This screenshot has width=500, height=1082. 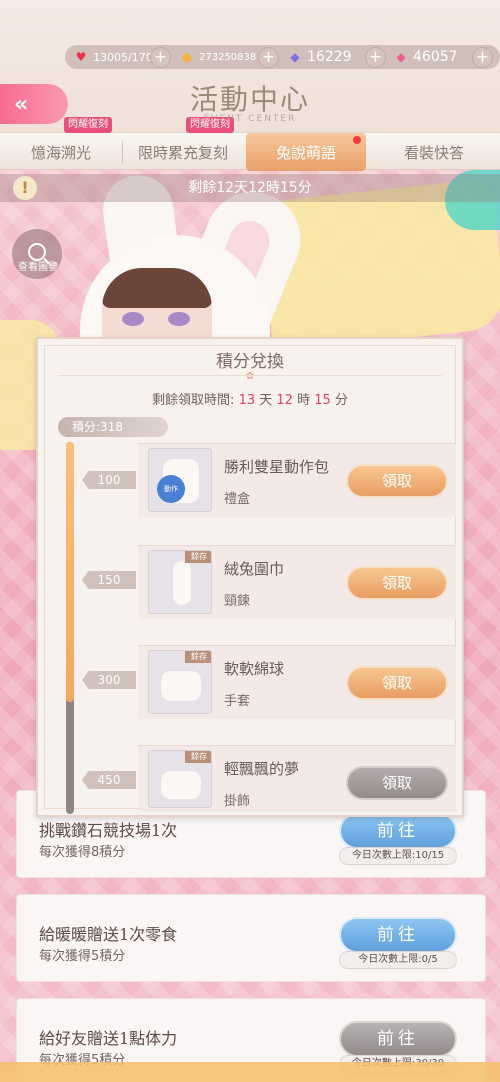 I want to click on tab-bar: 閃耀復刻 憶海溯光 閃耀復刻 限時累充复刻 兔說萌語 看裝快答, so click(x=250, y=144).